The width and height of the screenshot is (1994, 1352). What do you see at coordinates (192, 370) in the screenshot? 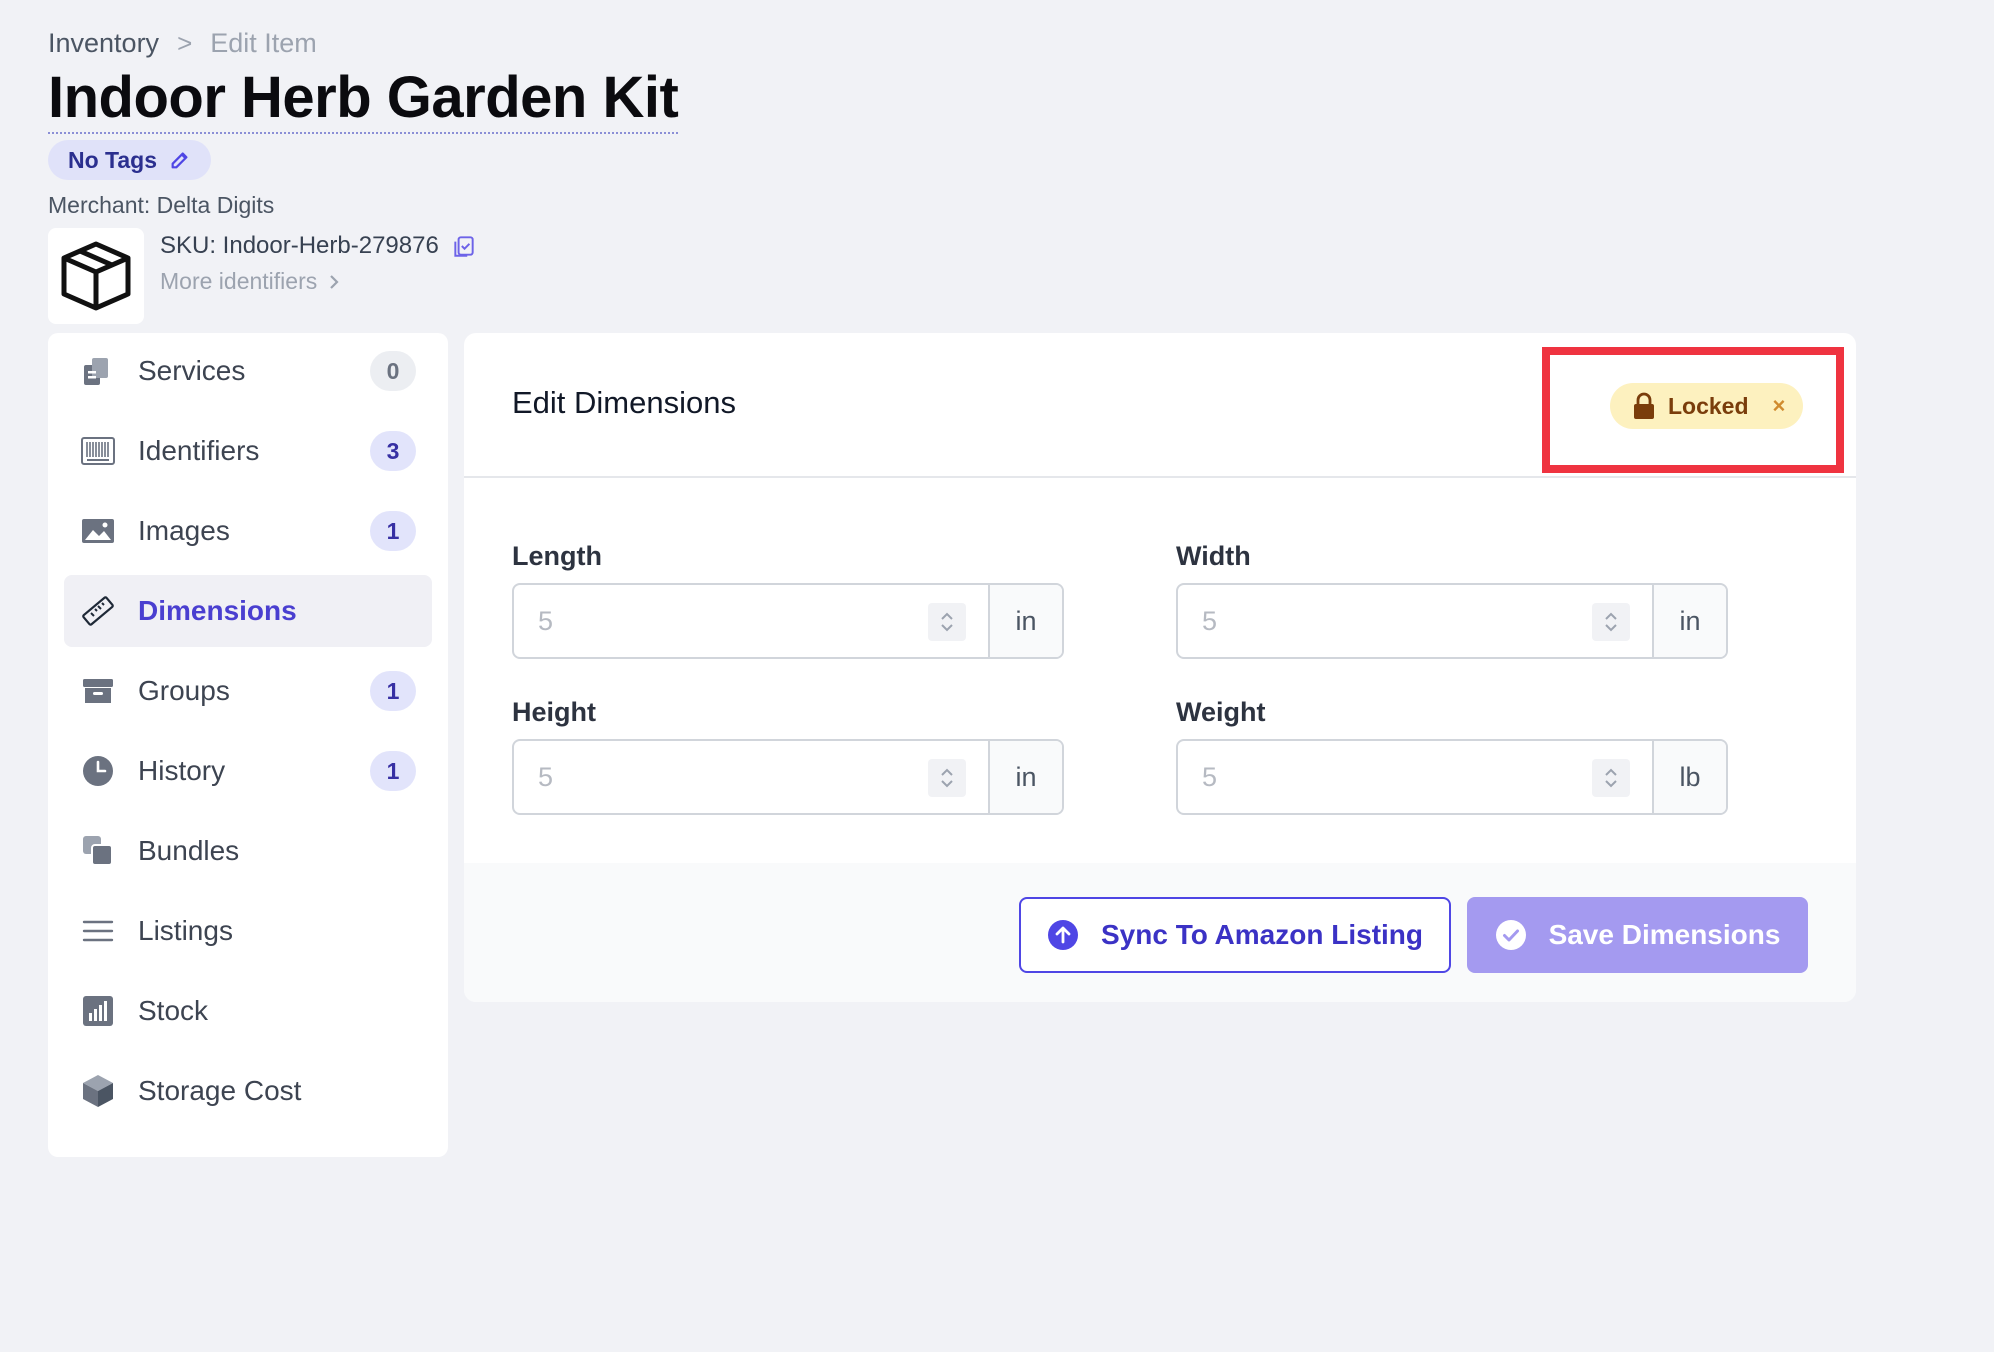
I see `sidebar-item-label: Services` at bounding box center [192, 370].